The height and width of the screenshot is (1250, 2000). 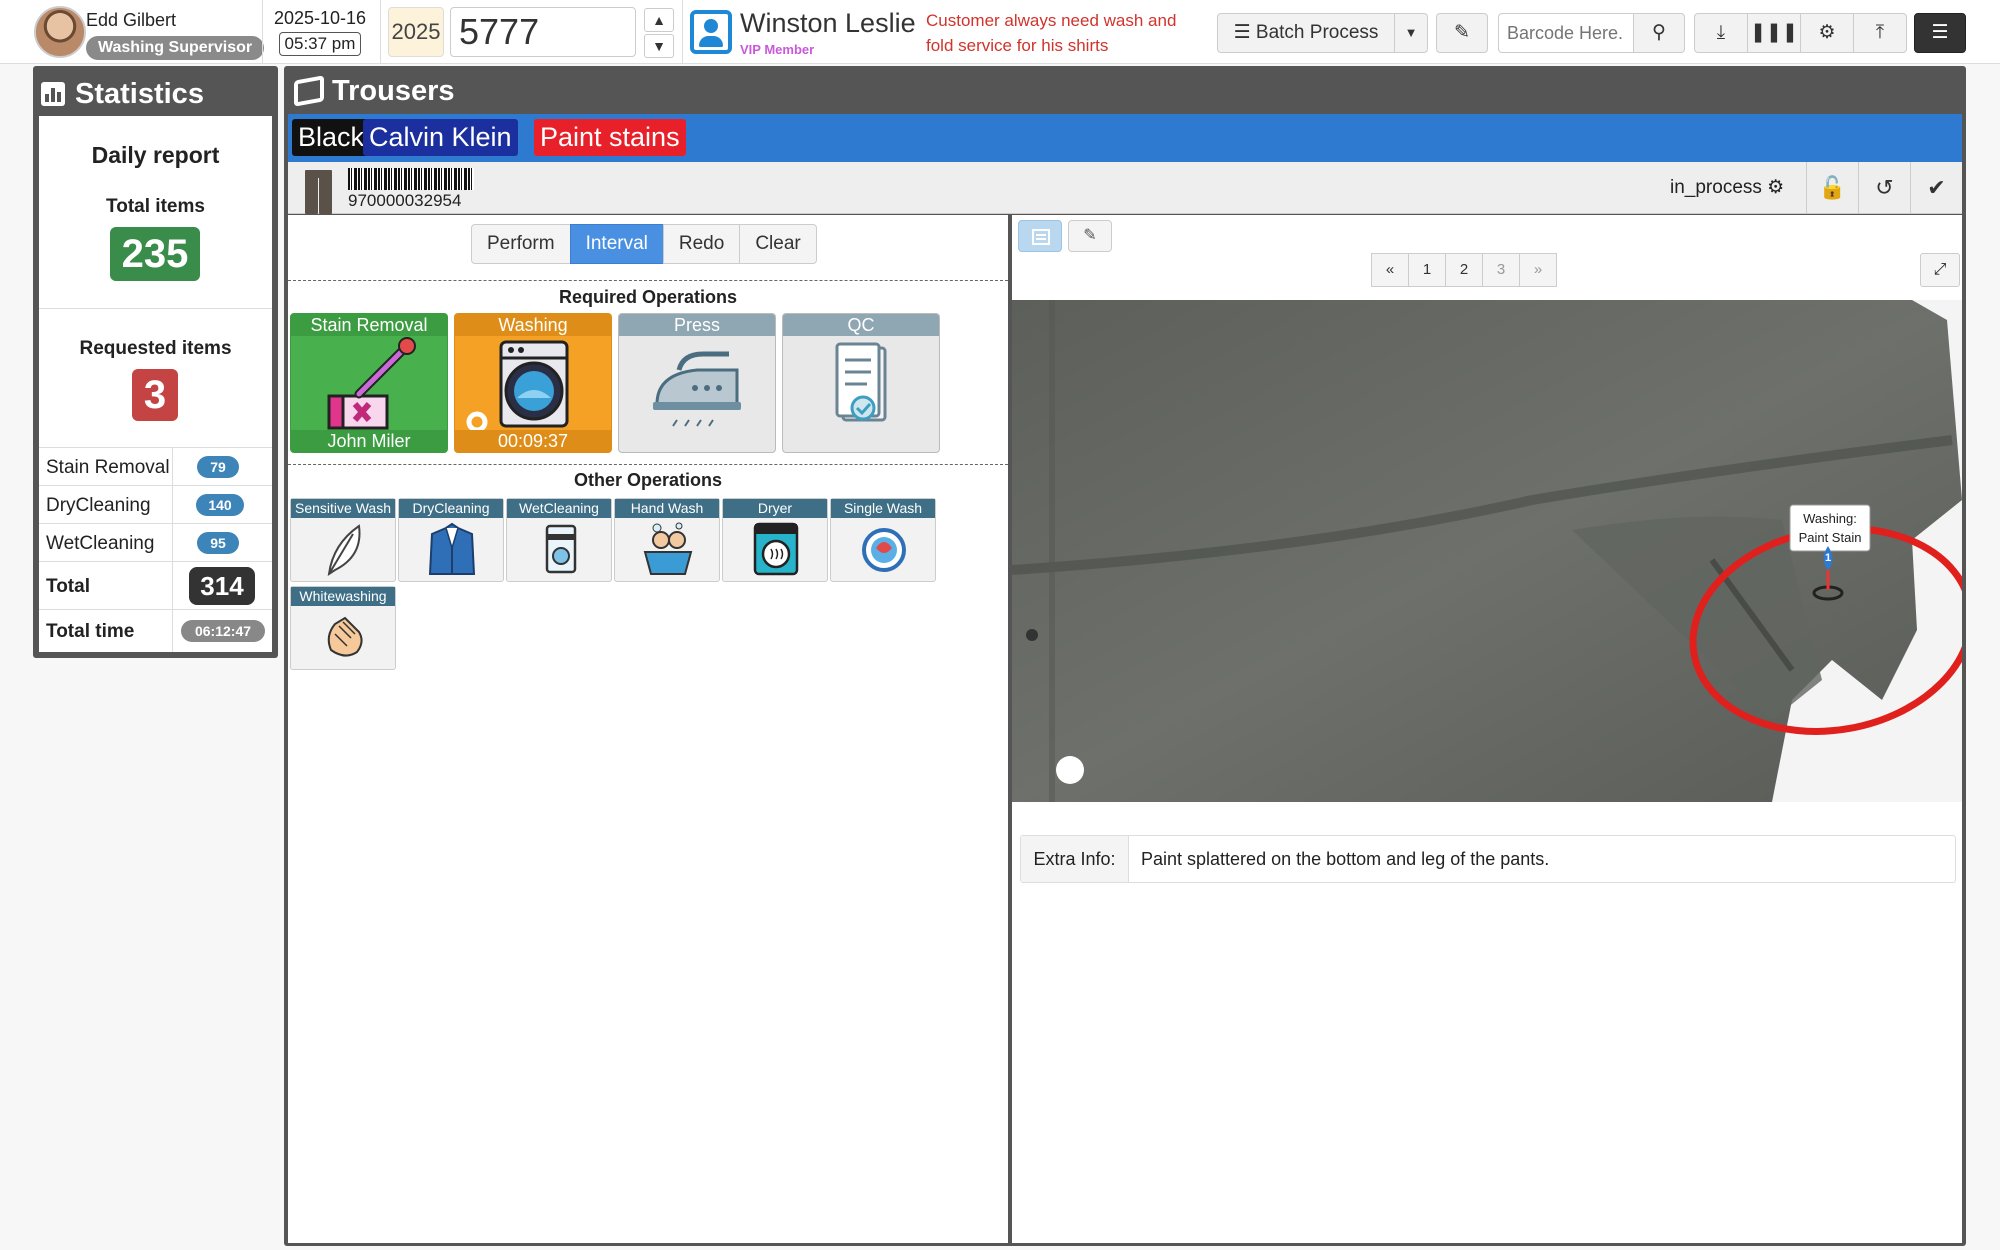 I want to click on op-card-press: Press, so click(x=697, y=383).